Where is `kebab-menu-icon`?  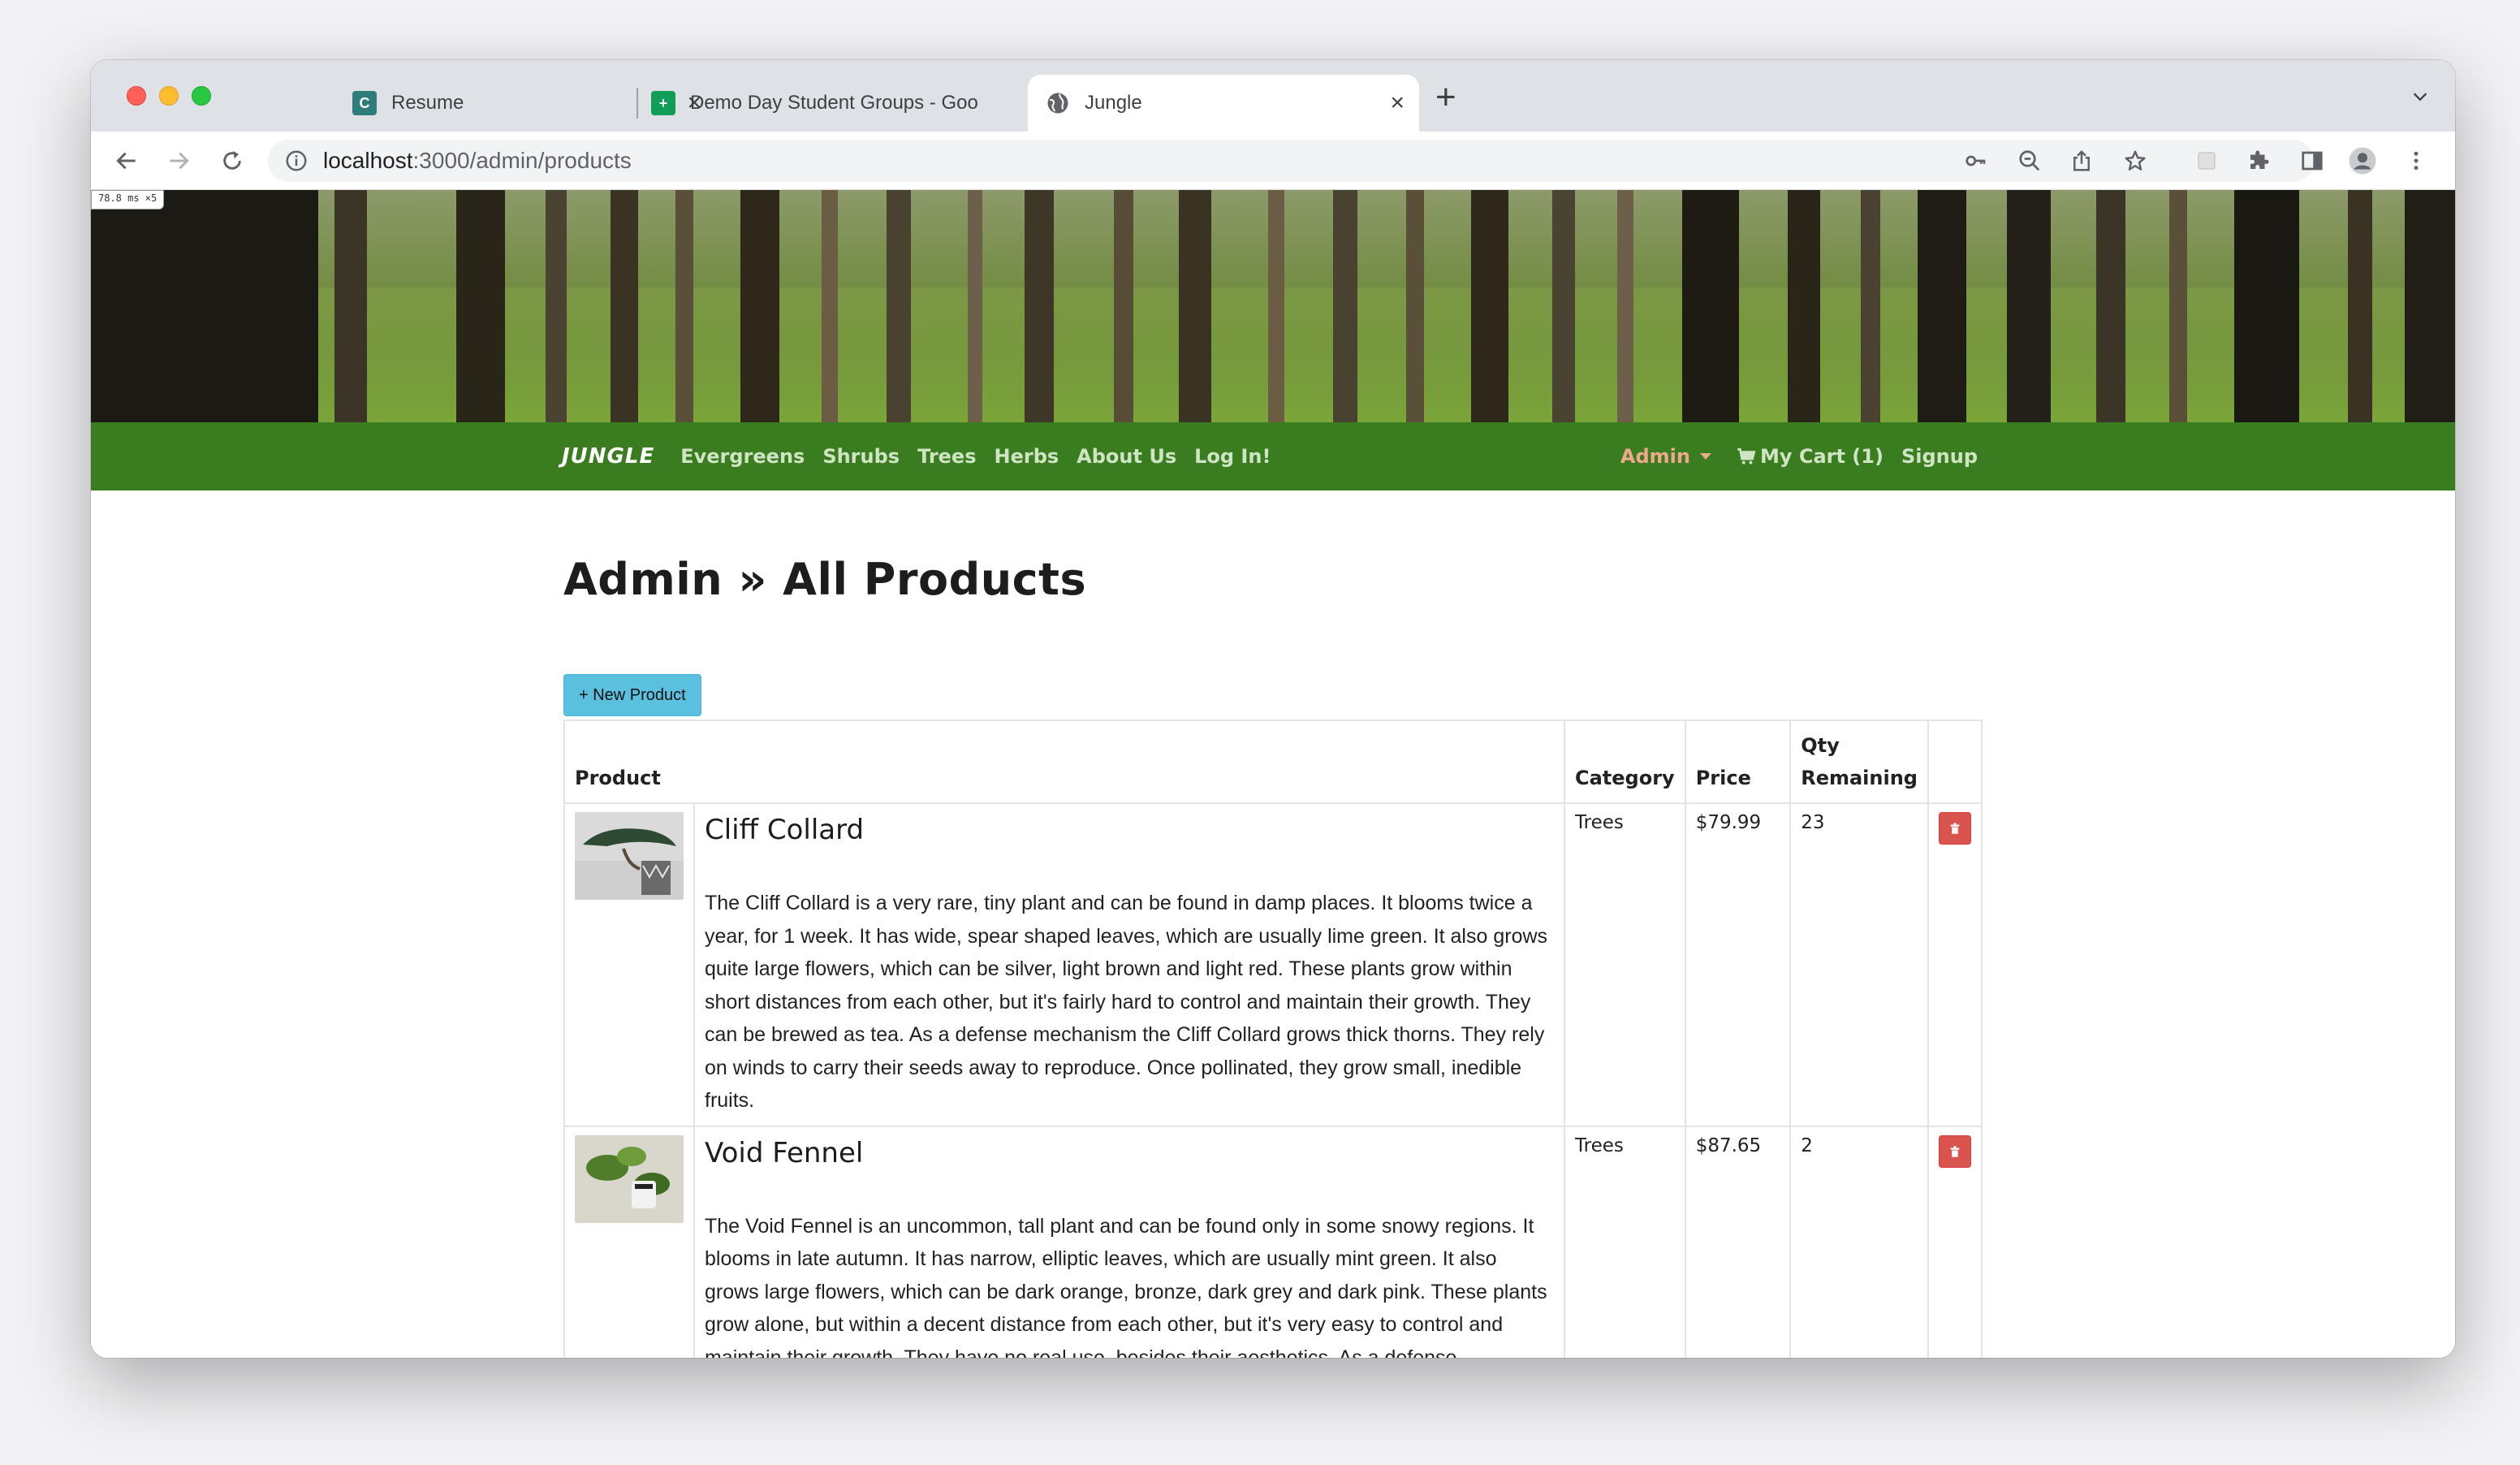 kebab-menu-icon is located at coordinates (2416, 161).